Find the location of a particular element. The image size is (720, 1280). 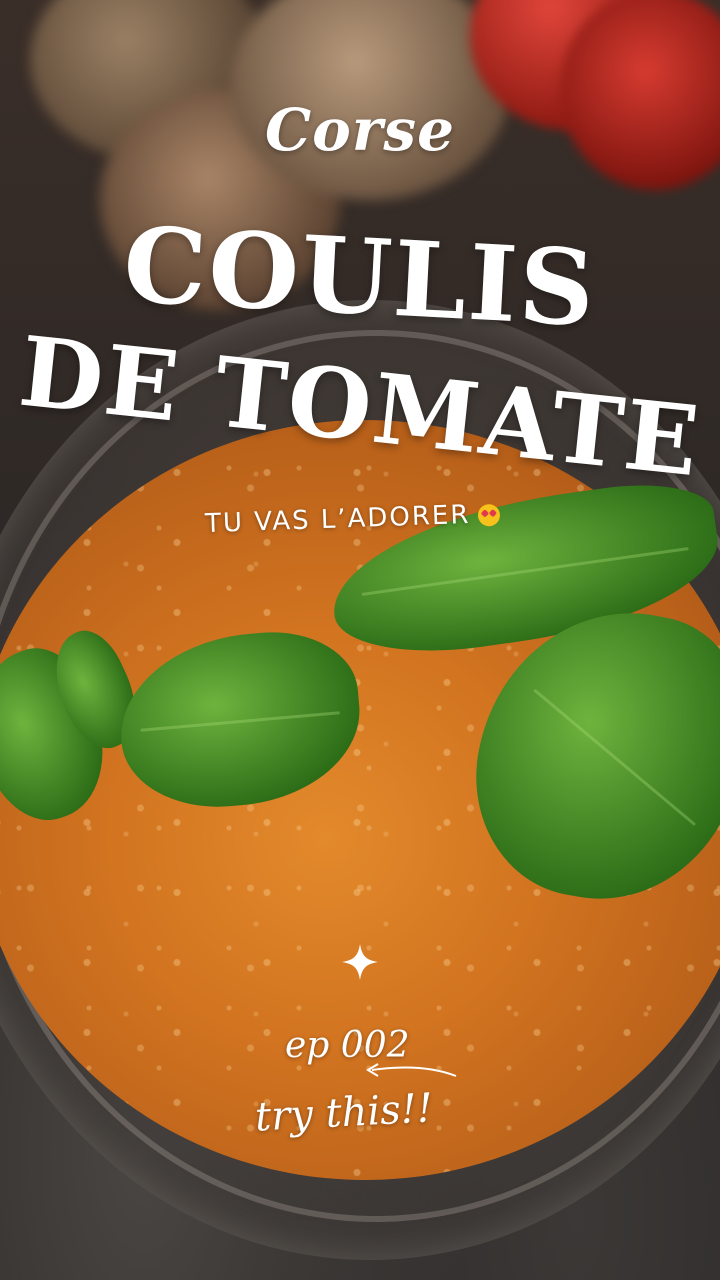

sparkle-icon is located at coordinates (360, 962).